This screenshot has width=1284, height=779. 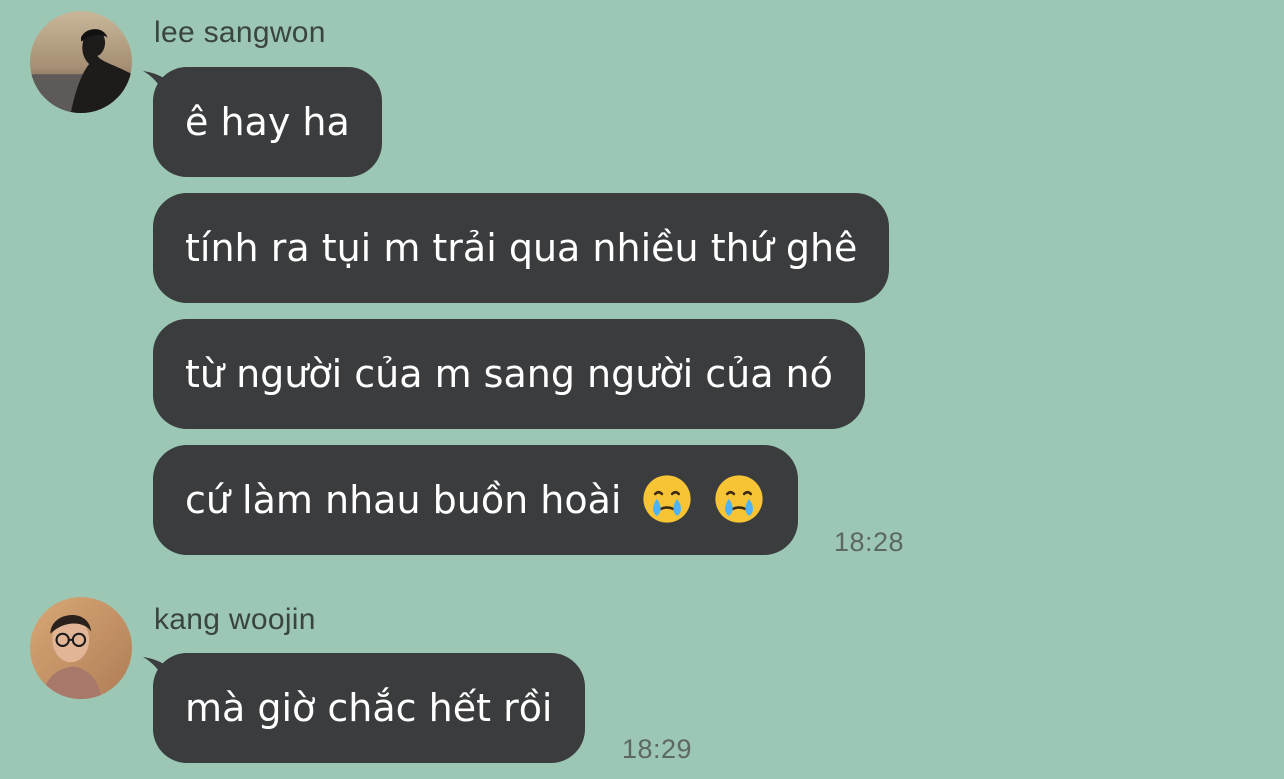 I want to click on avatar-lee-sangwon-icon, so click(x=81, y=62).